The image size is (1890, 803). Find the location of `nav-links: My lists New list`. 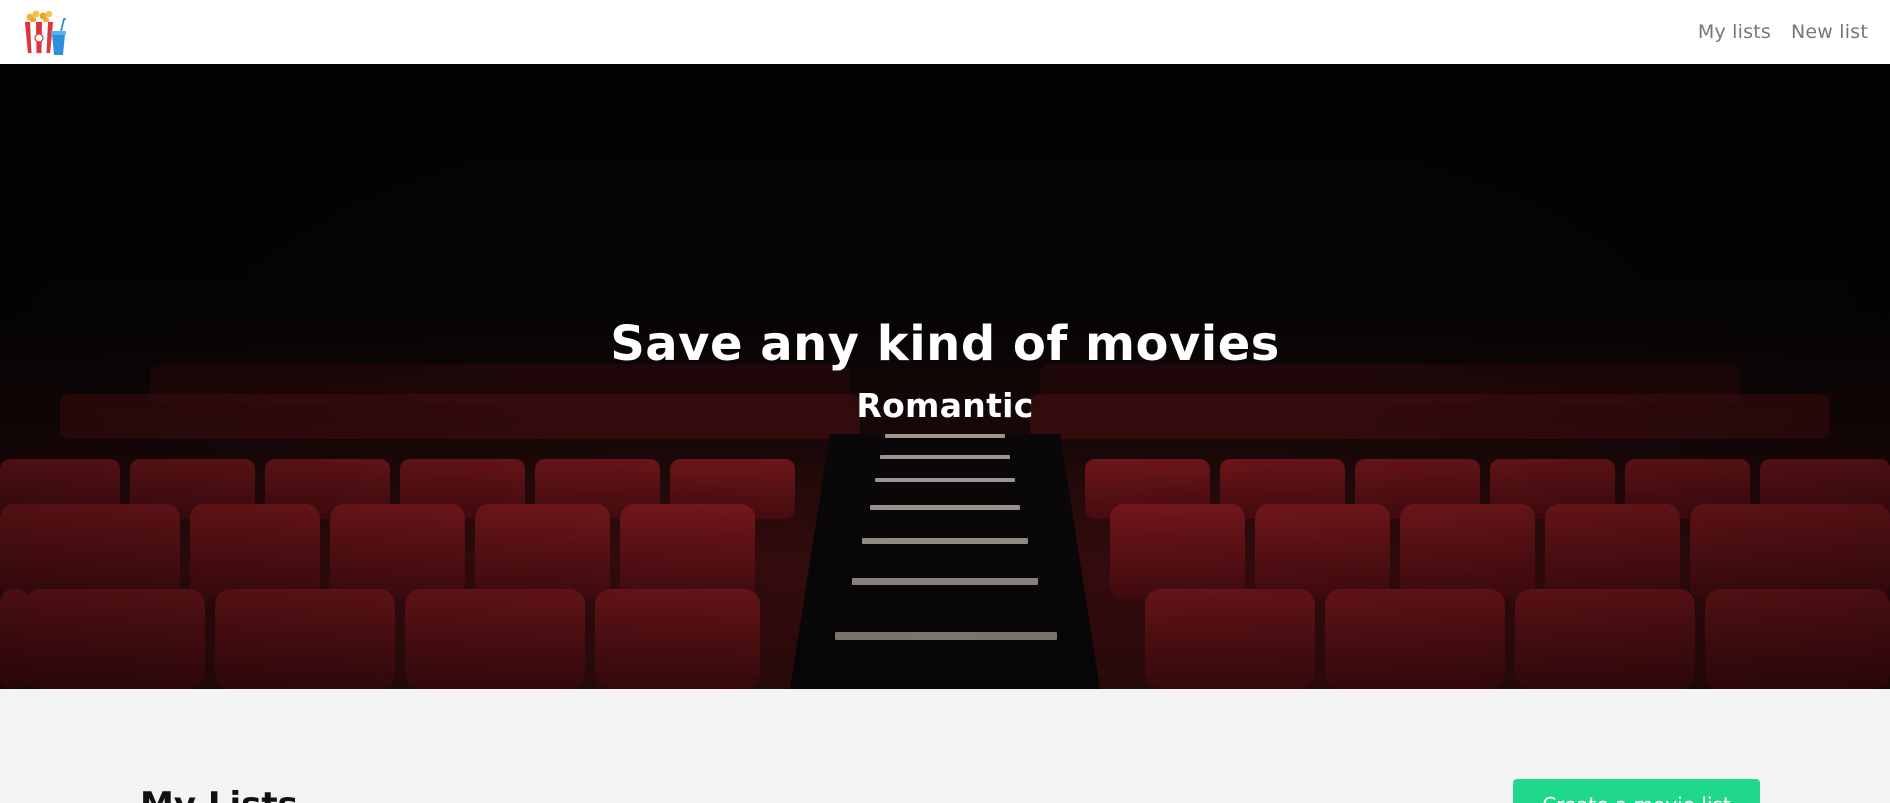

nav-links: My lists New list is located at coordinates (1783, 32).